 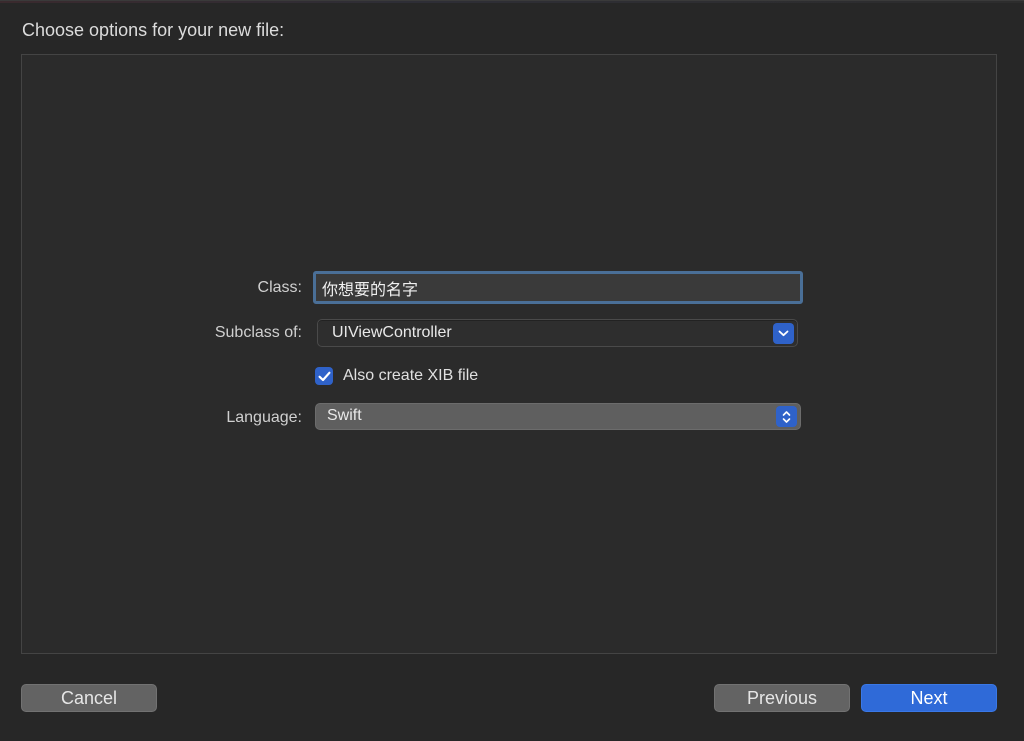 What do you see at coordinates (153, 30) in the screenshot?
I see `dialog-title: Choose options for your new file:` at bounding box center [153, 30].